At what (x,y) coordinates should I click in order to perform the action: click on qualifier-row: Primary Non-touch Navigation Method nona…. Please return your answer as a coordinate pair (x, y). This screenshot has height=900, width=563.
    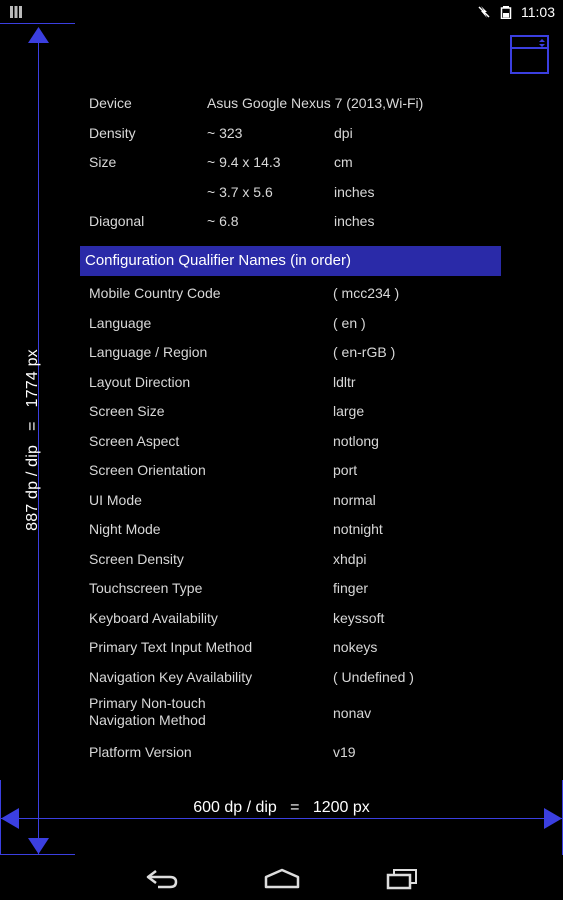
    Looking at the image, I should click on (299, 716).